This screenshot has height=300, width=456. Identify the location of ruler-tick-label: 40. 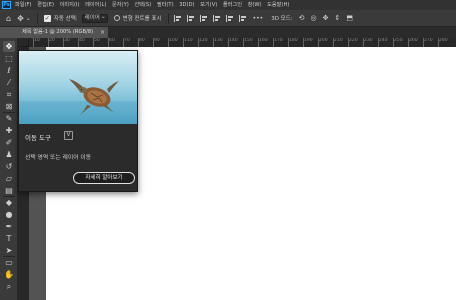
(82, 40).